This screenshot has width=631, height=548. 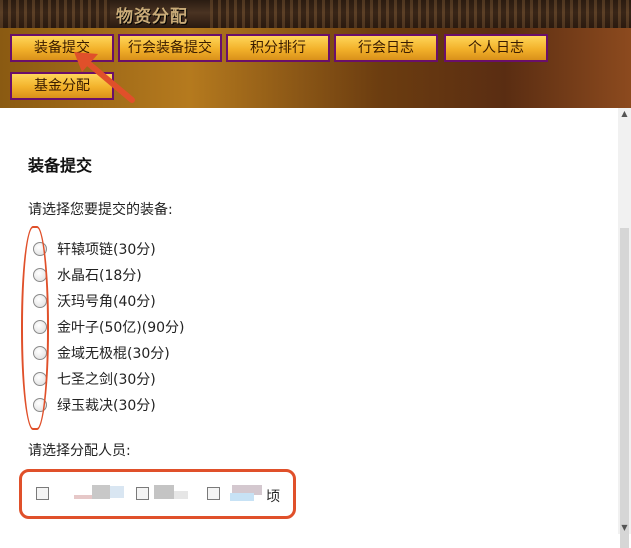 I want to click on equipment-option: 金域无极棍(30分), so click(x=101, y=353).